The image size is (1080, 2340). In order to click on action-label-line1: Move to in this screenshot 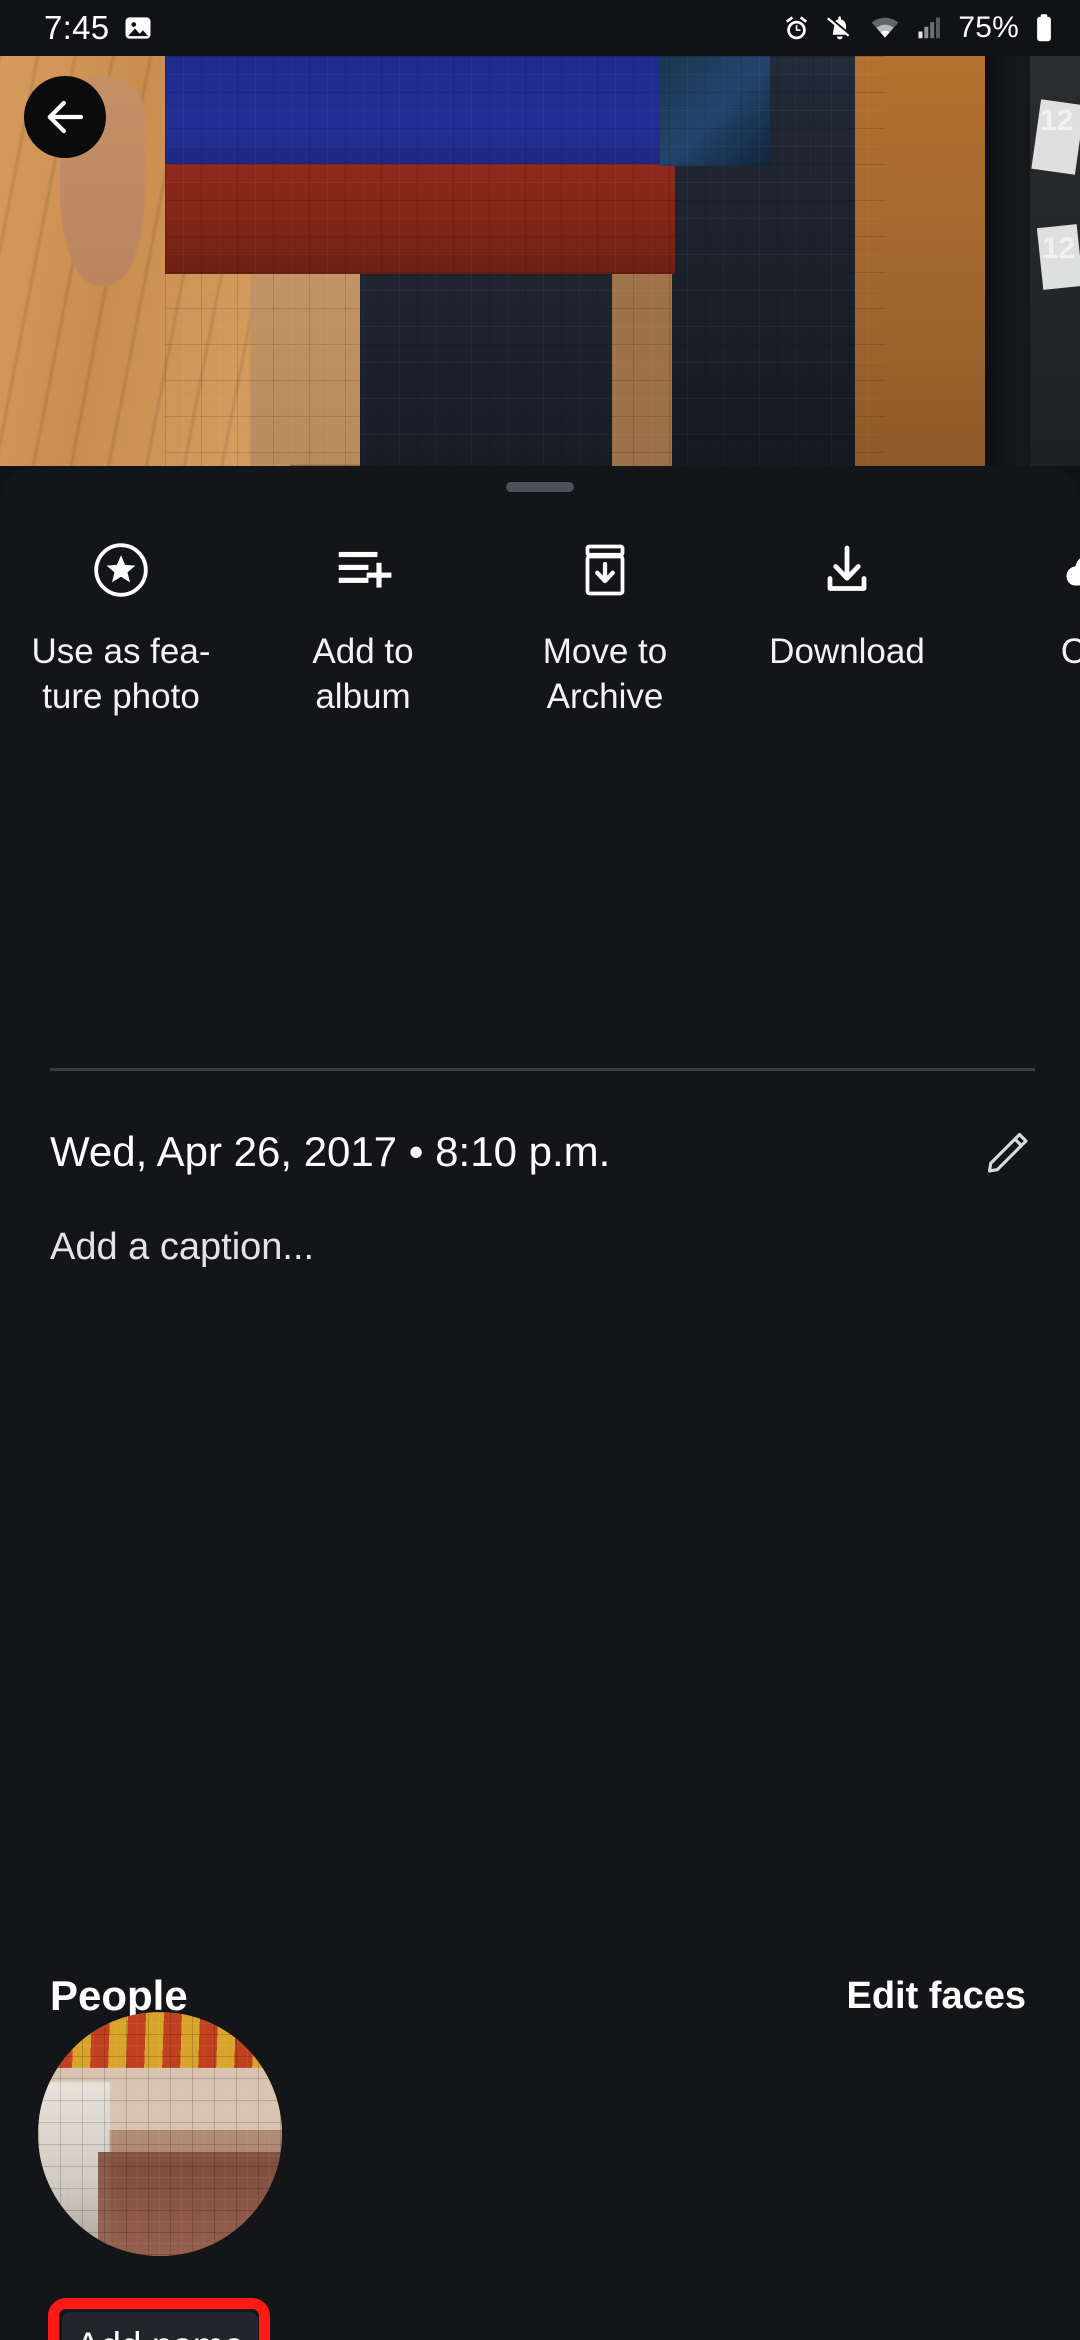, I will do `click(605, 651)`.